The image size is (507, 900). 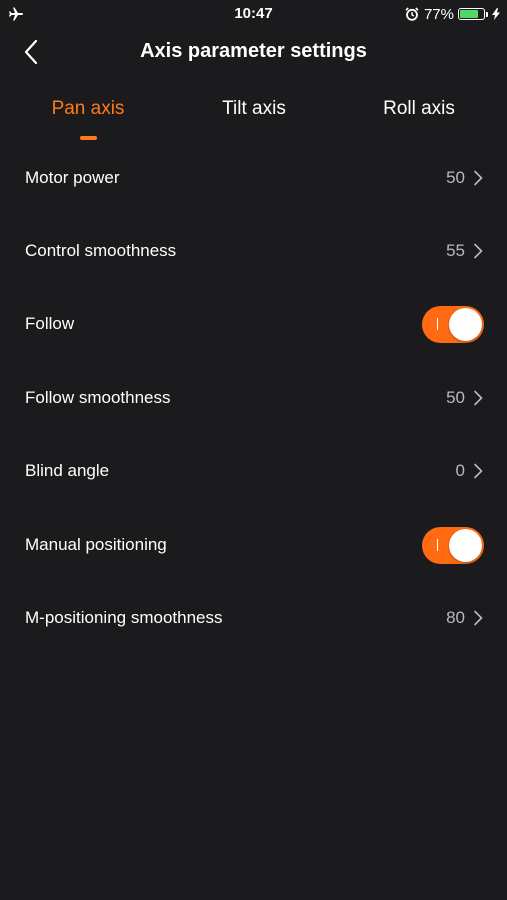 I want to click on tab-roll-axis: Roll axis, so click(x=419, y=109).